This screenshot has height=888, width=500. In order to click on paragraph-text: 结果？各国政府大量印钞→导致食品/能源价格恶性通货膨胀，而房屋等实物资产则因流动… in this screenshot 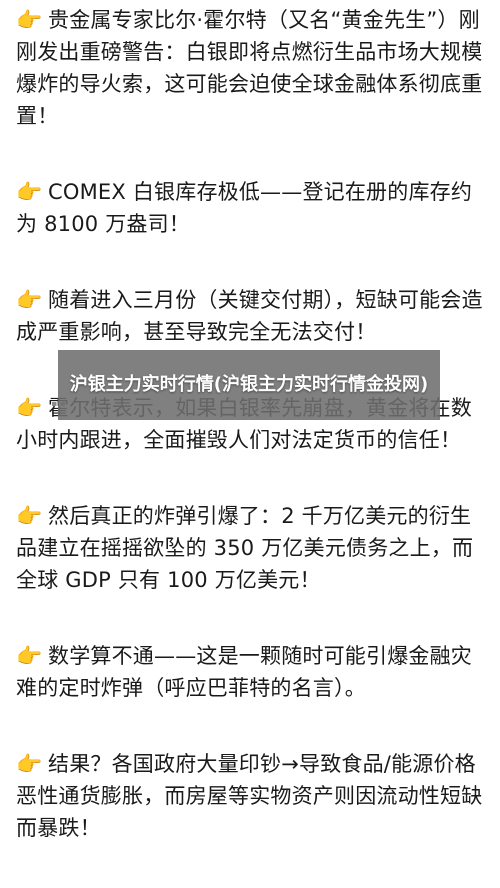, I will do `click(249, 796)`.